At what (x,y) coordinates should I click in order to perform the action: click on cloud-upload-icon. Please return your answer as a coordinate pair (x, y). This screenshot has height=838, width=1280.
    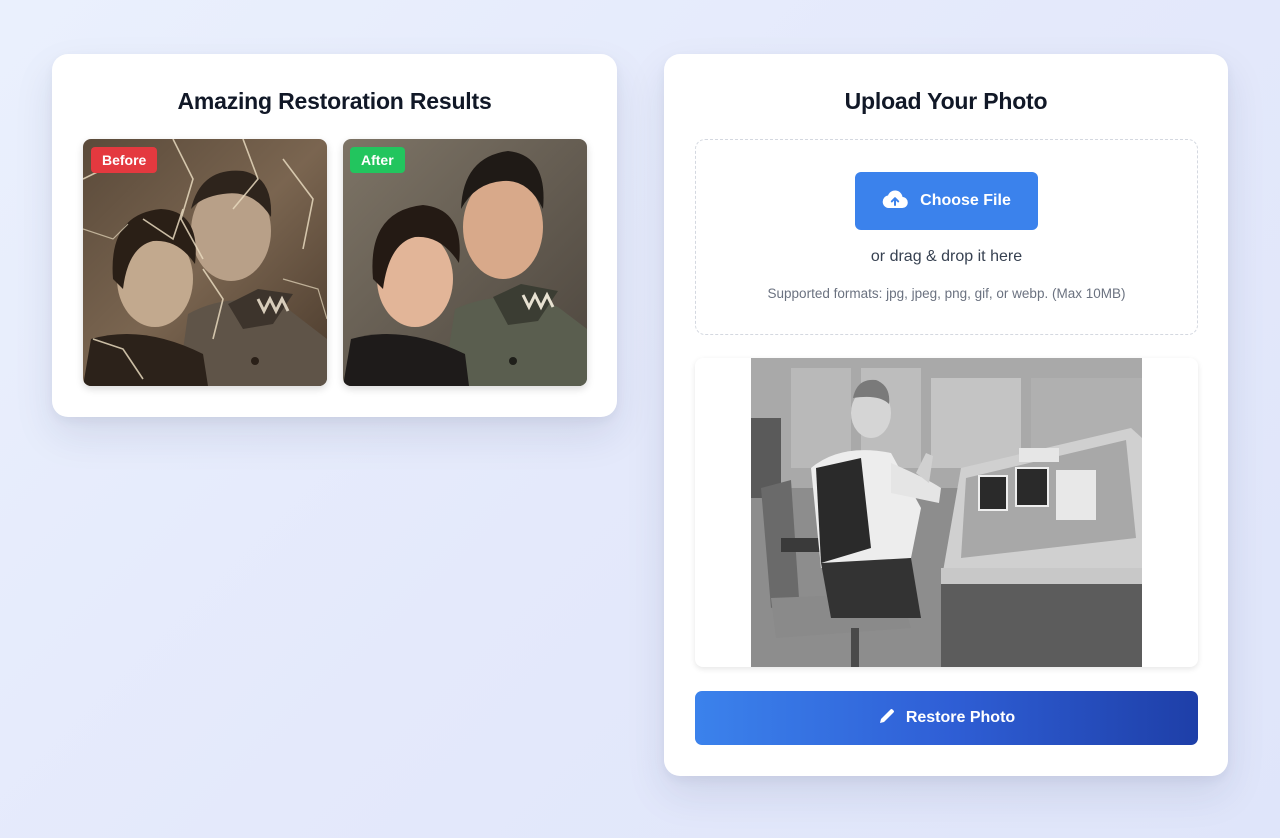
    Looking at the image, I should click on (895, 201).